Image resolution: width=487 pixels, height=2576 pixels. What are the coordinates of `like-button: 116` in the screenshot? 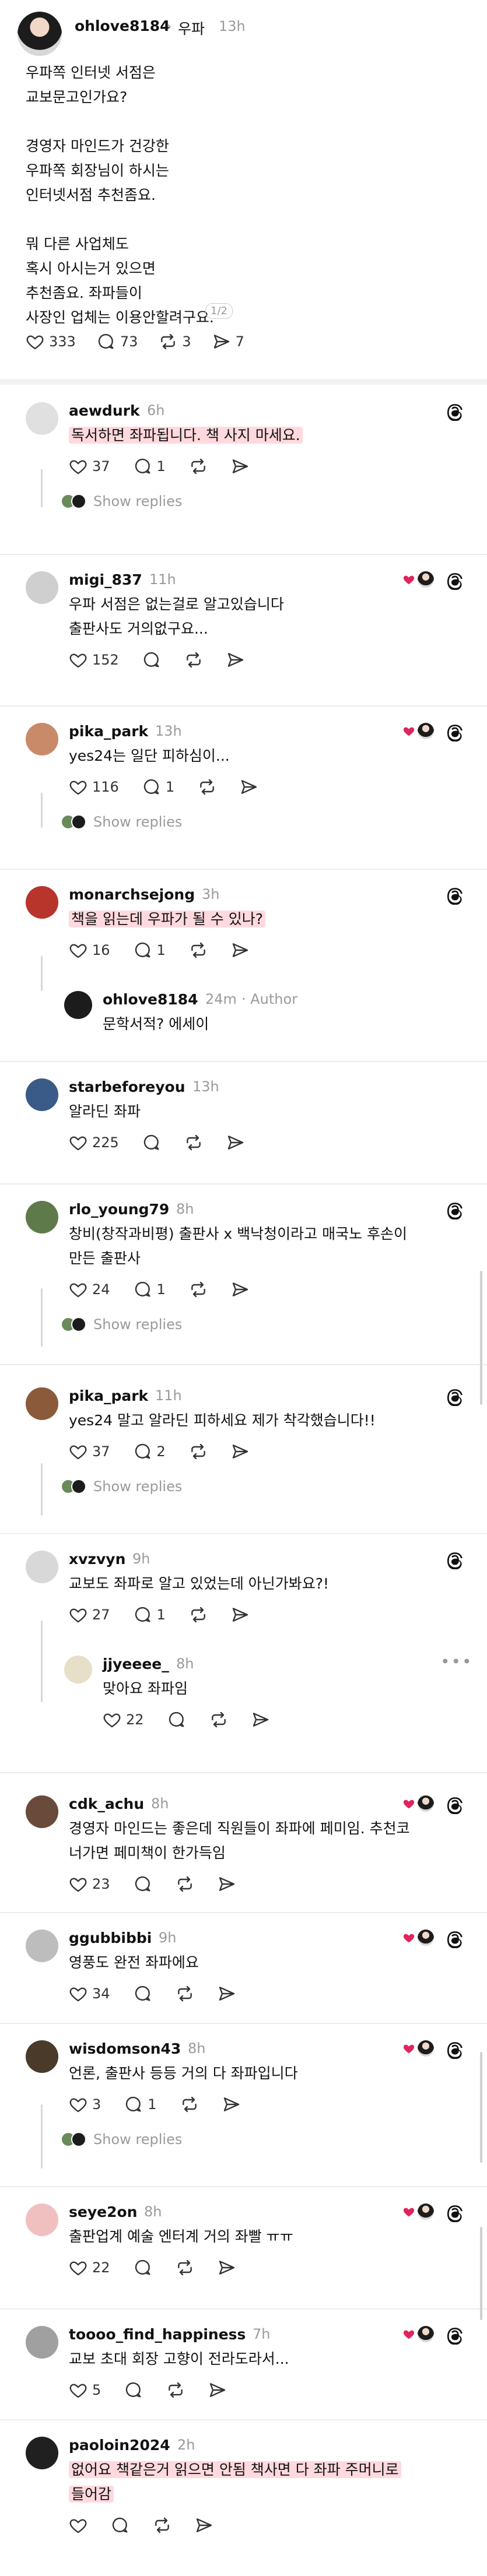 It's located at (94, 787).